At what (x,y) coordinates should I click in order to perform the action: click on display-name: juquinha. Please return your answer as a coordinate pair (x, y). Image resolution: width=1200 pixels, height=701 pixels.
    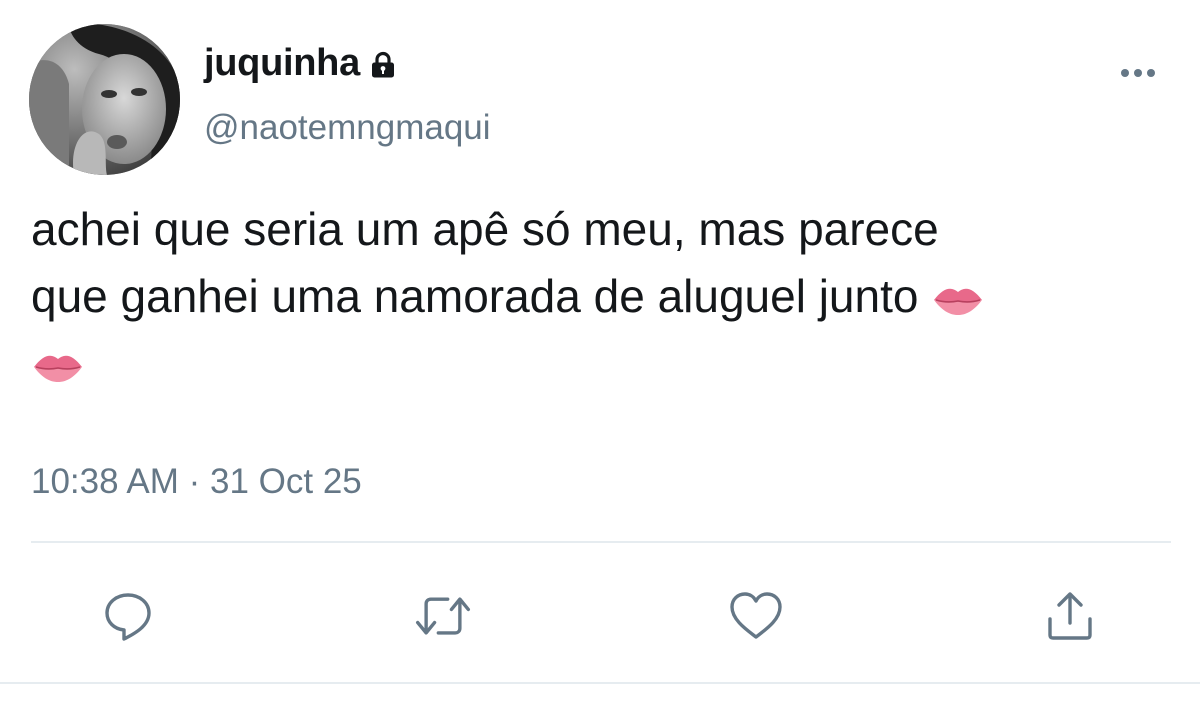
    Looking at the image, I should click on (282, 63).